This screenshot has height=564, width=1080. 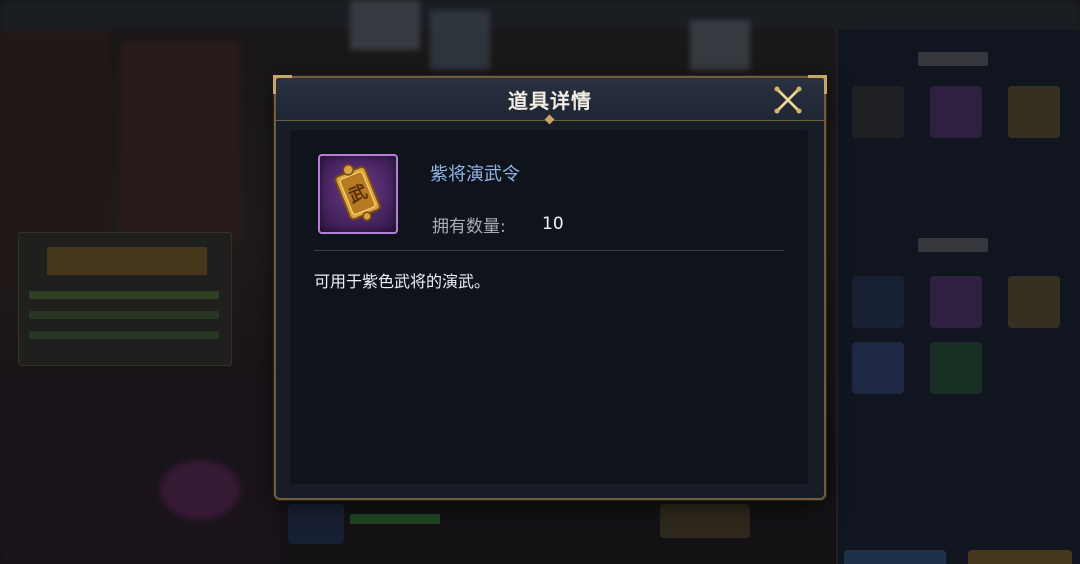 I want to click on divider, so click(x=549, y=250).